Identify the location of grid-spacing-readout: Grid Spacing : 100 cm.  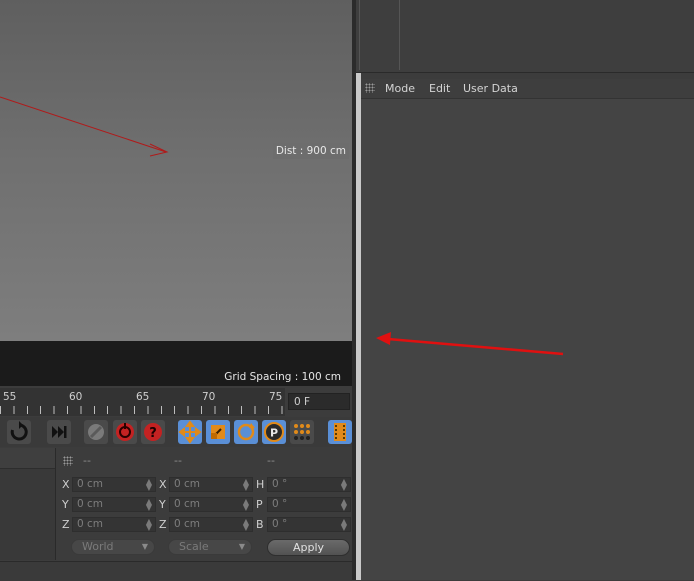
(282, 377).